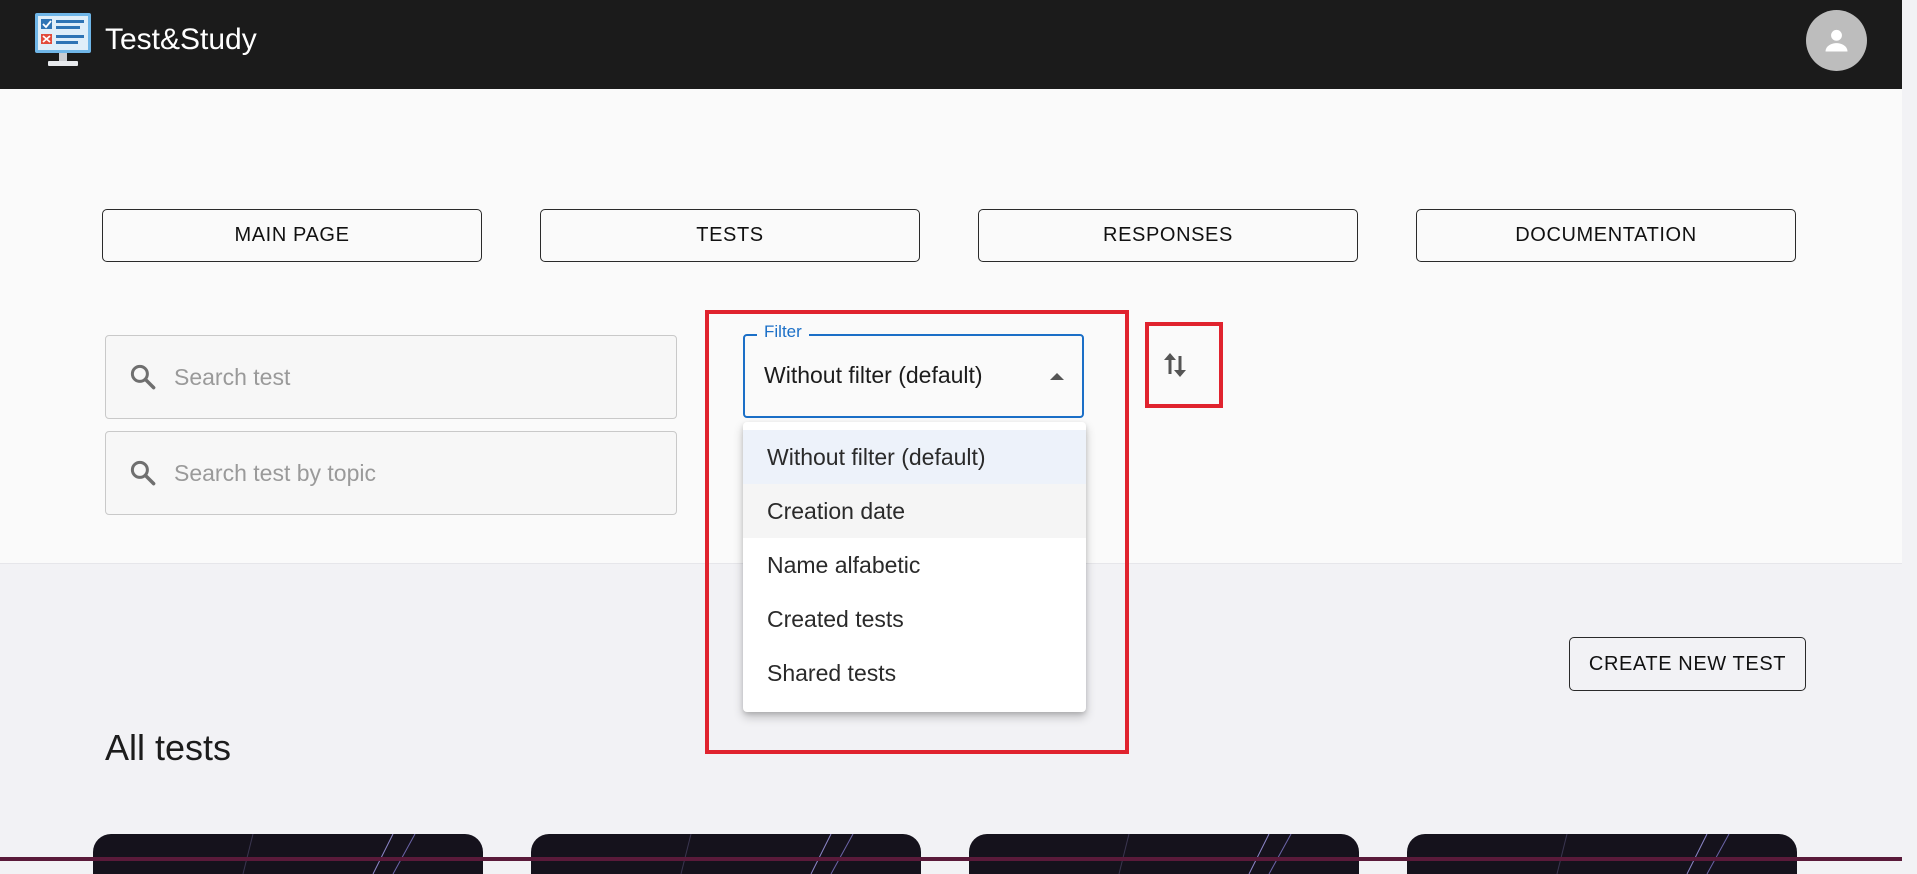  What do you see at coordinates (951, 44) in the screenshot?
I see `top-app-bar: Test&Study` at bounding box center [951, 44].